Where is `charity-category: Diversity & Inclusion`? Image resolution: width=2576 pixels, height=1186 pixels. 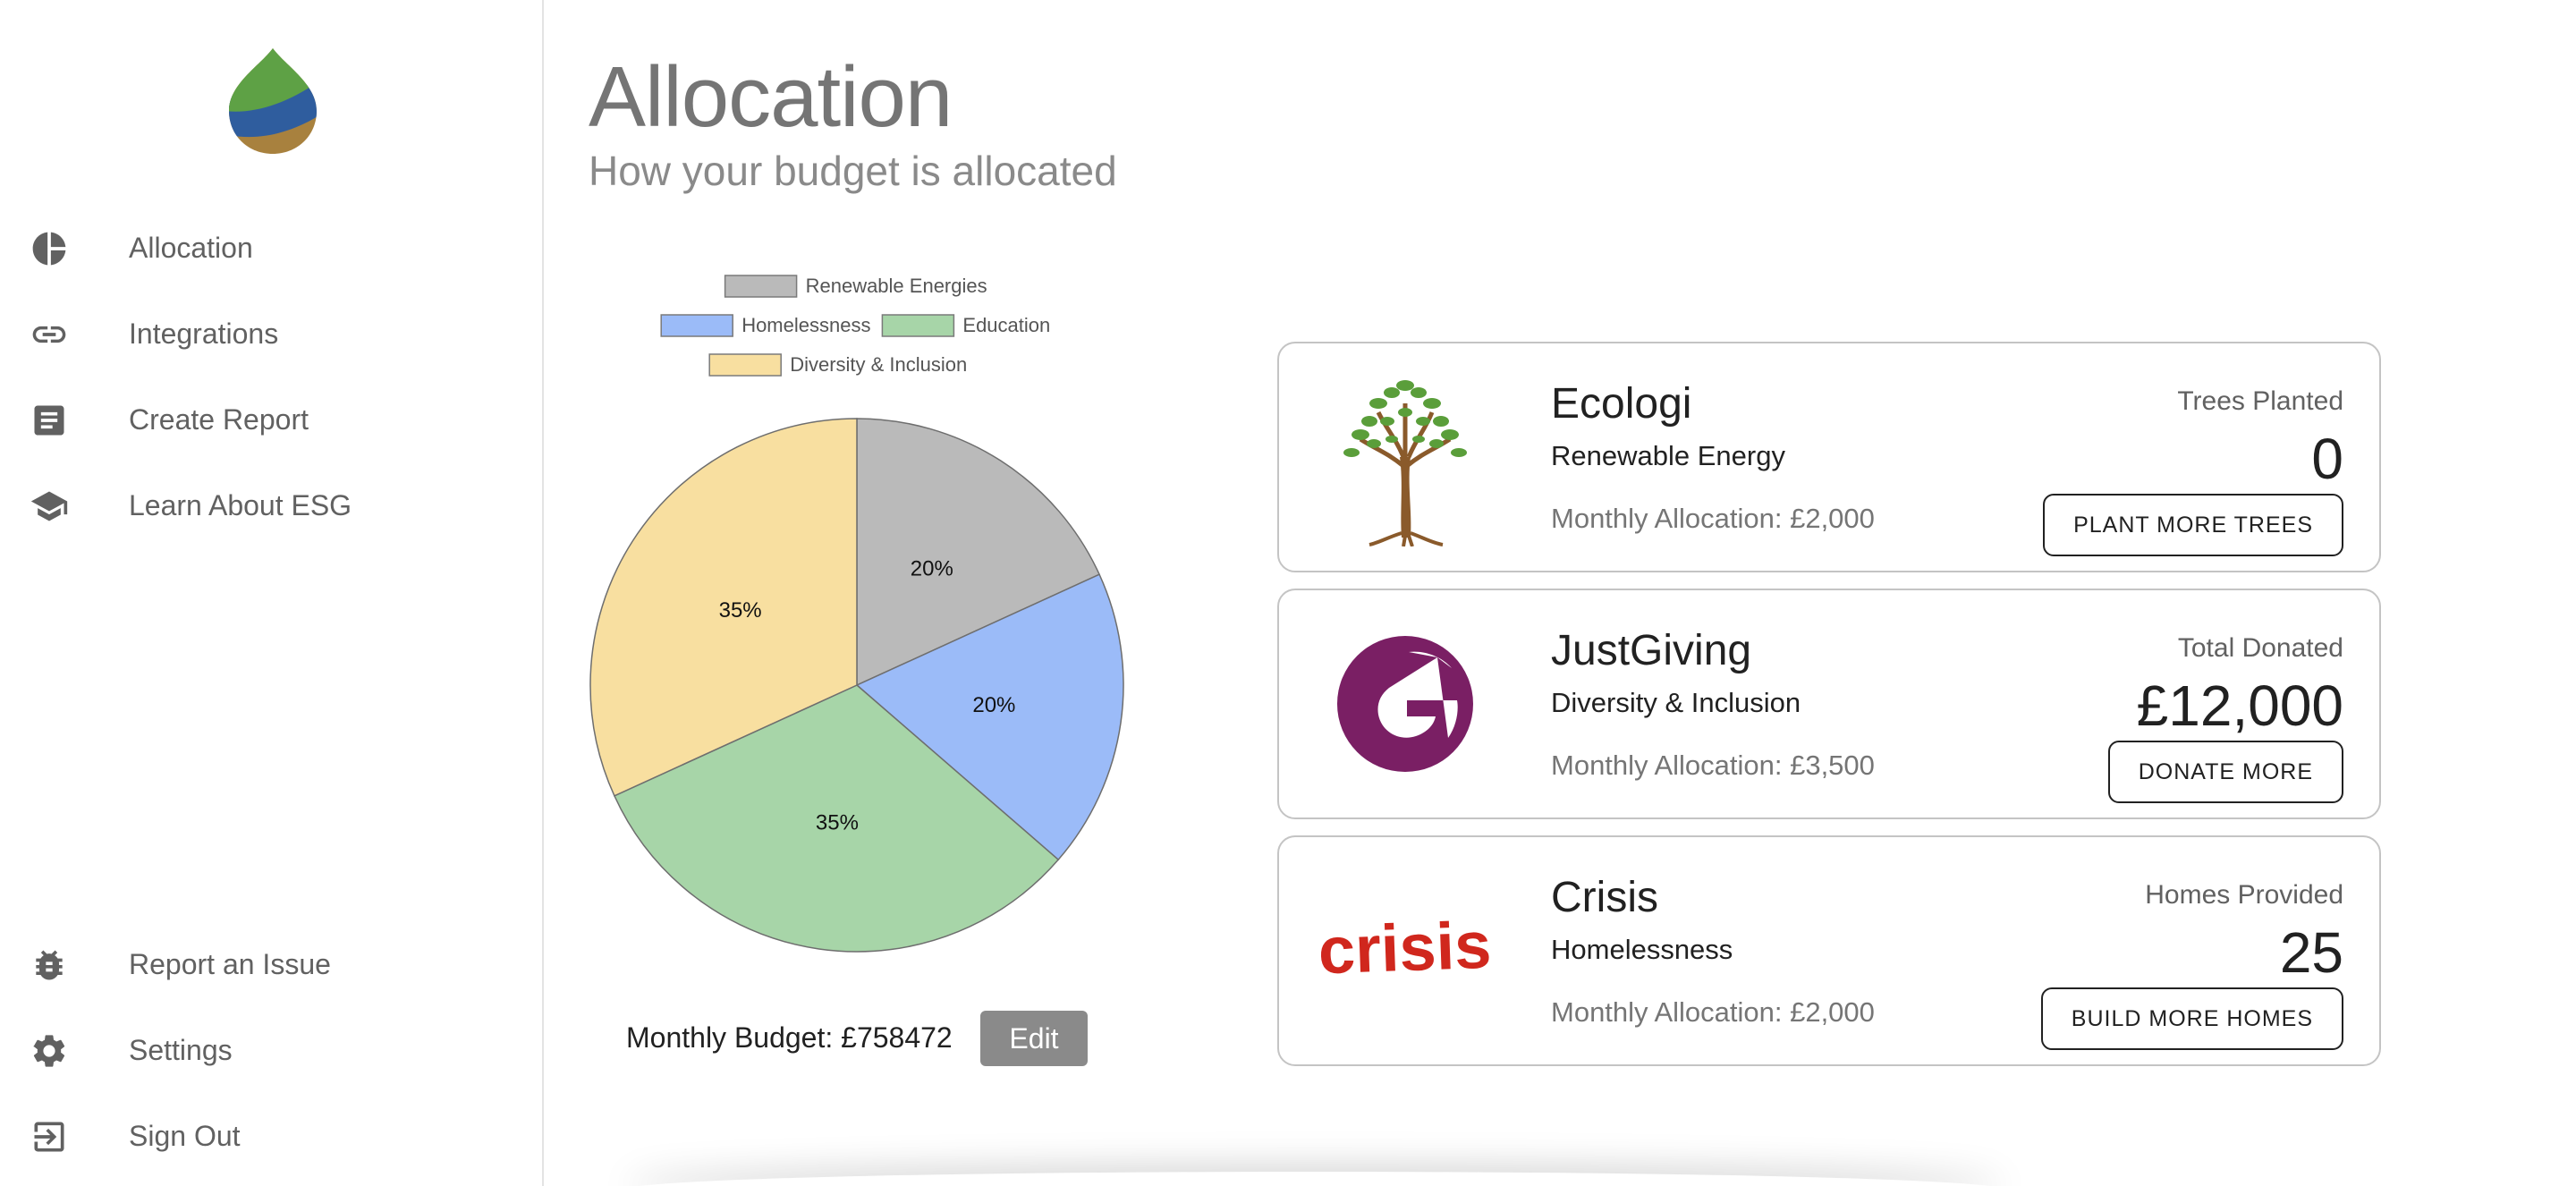 charity-category: Diversity & Inclusion is located at coordinates (1676, 702).